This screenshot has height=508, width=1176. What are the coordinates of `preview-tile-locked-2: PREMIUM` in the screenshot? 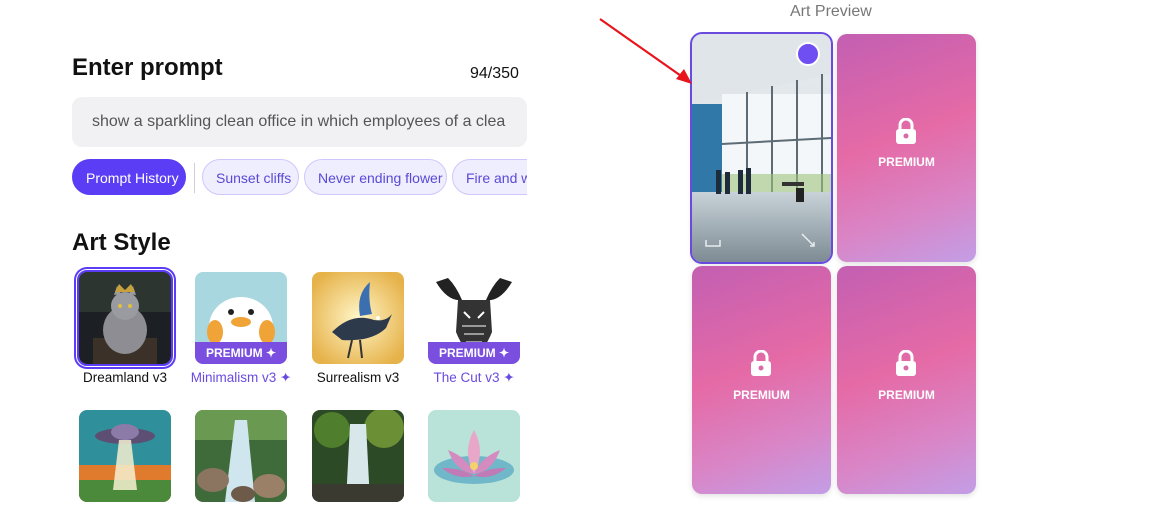 It's located at (761, 380).